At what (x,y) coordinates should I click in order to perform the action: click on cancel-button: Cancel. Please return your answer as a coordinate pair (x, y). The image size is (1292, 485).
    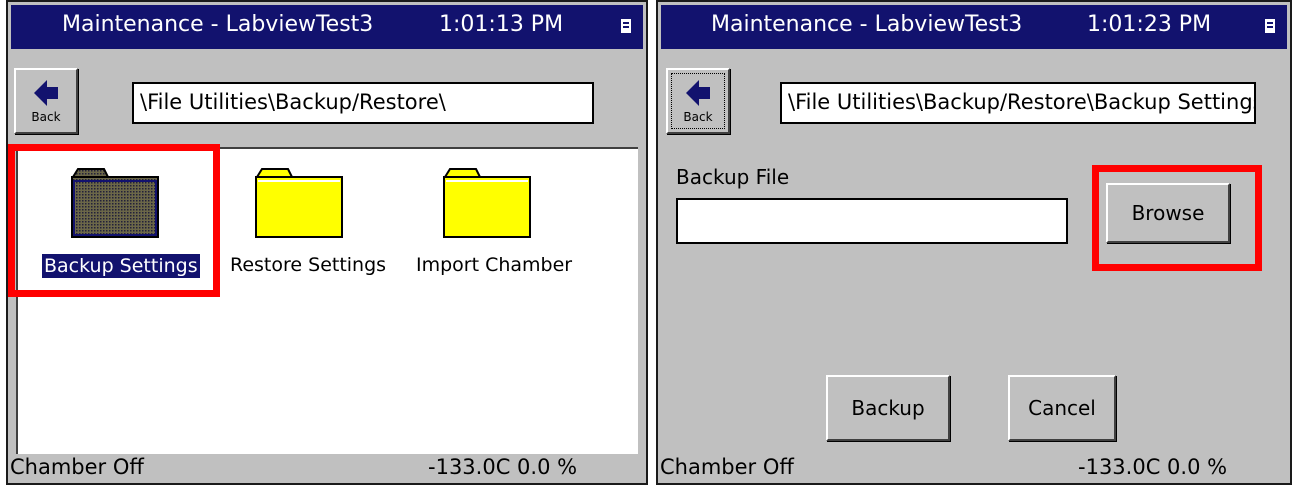
    Looking at the image, I should click on (1062, 408).